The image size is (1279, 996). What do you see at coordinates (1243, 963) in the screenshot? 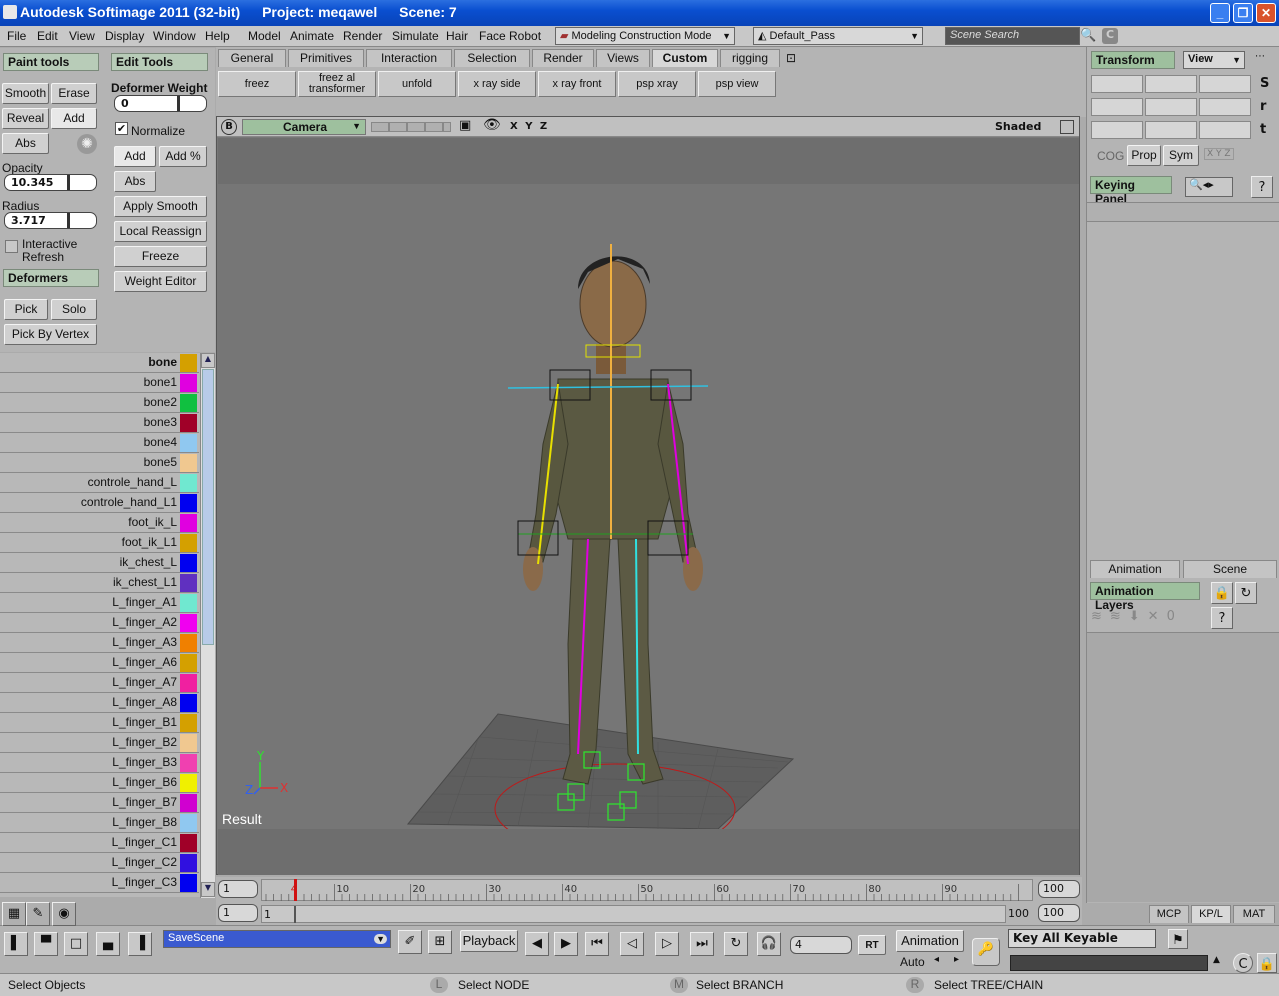
I see `record-icon: C` at bounding box center [1243, 963].